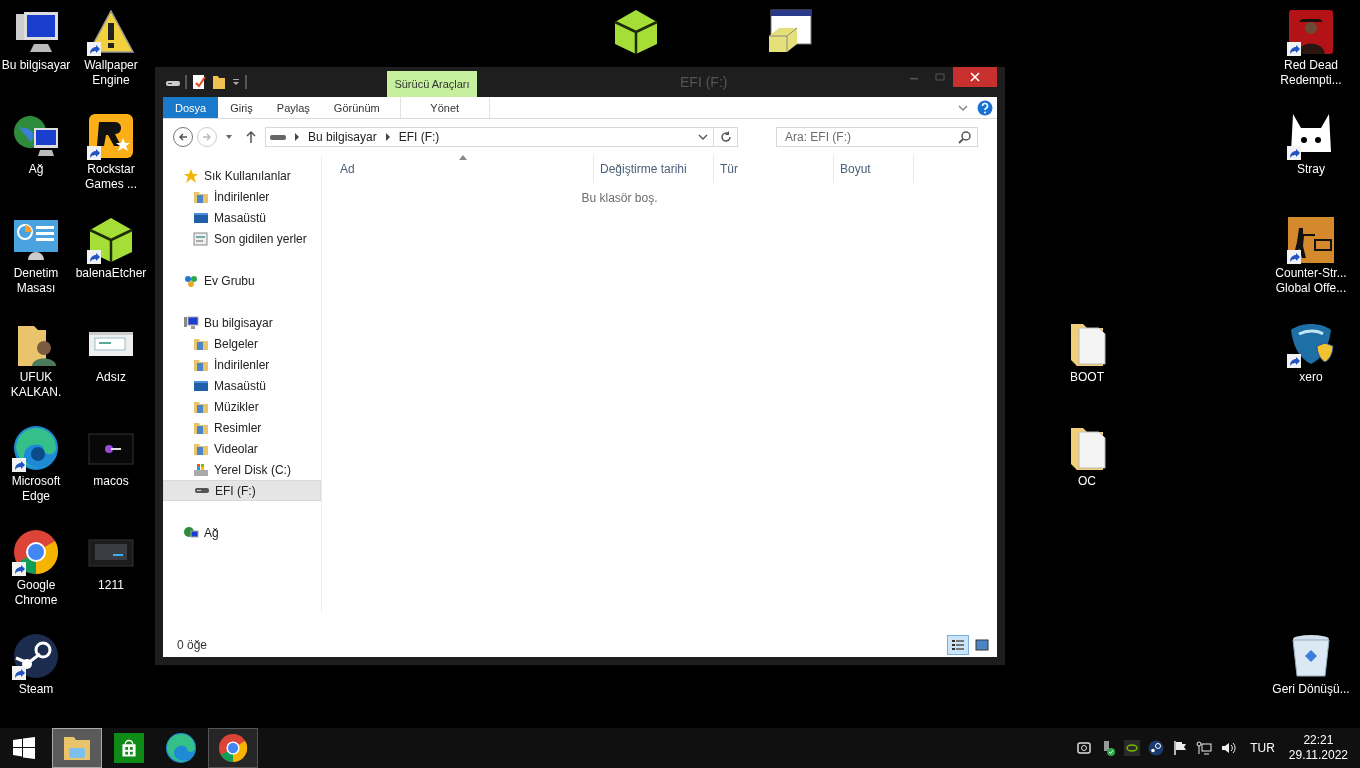 This screenshot has height=768, width=1360. What do you see at coordinates (38, 385) in the screenshot?
I see `desktop-icon-label: UFUK KALKAN.` at bounding box center [38, 385].